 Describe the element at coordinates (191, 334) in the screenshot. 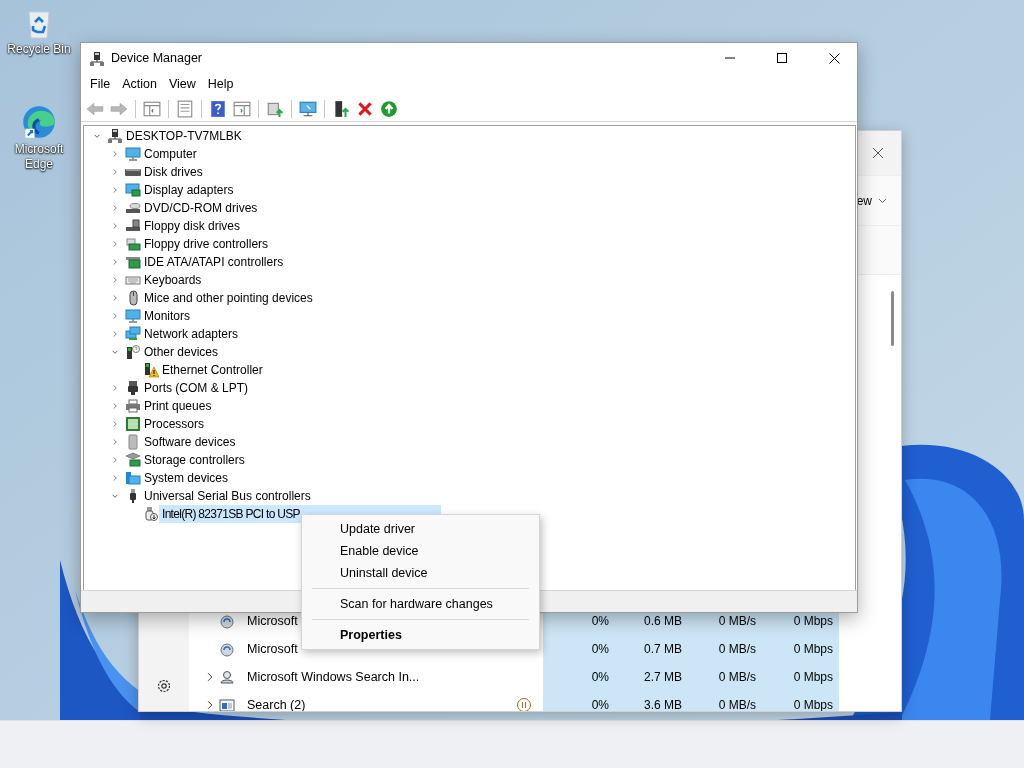

I see `tree-item: Network adapters` at that location.